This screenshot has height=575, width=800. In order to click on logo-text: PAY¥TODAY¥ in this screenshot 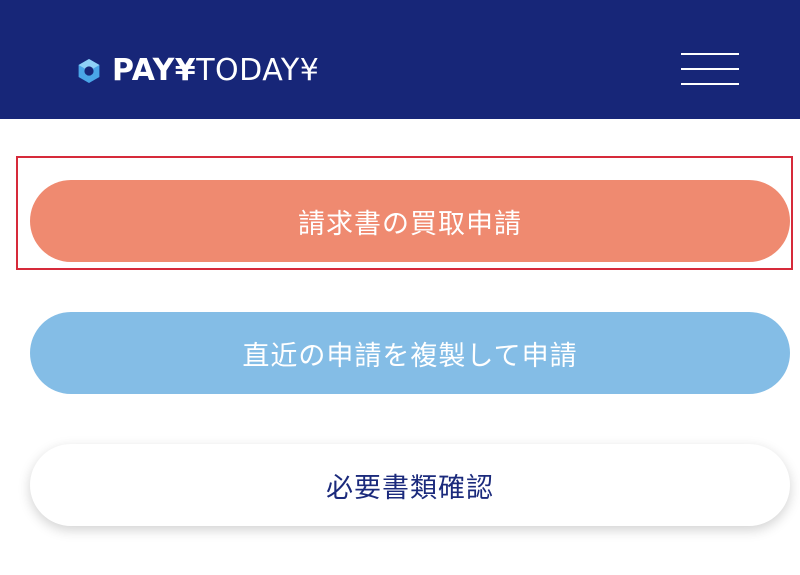, I will do `click(215, 71)`.